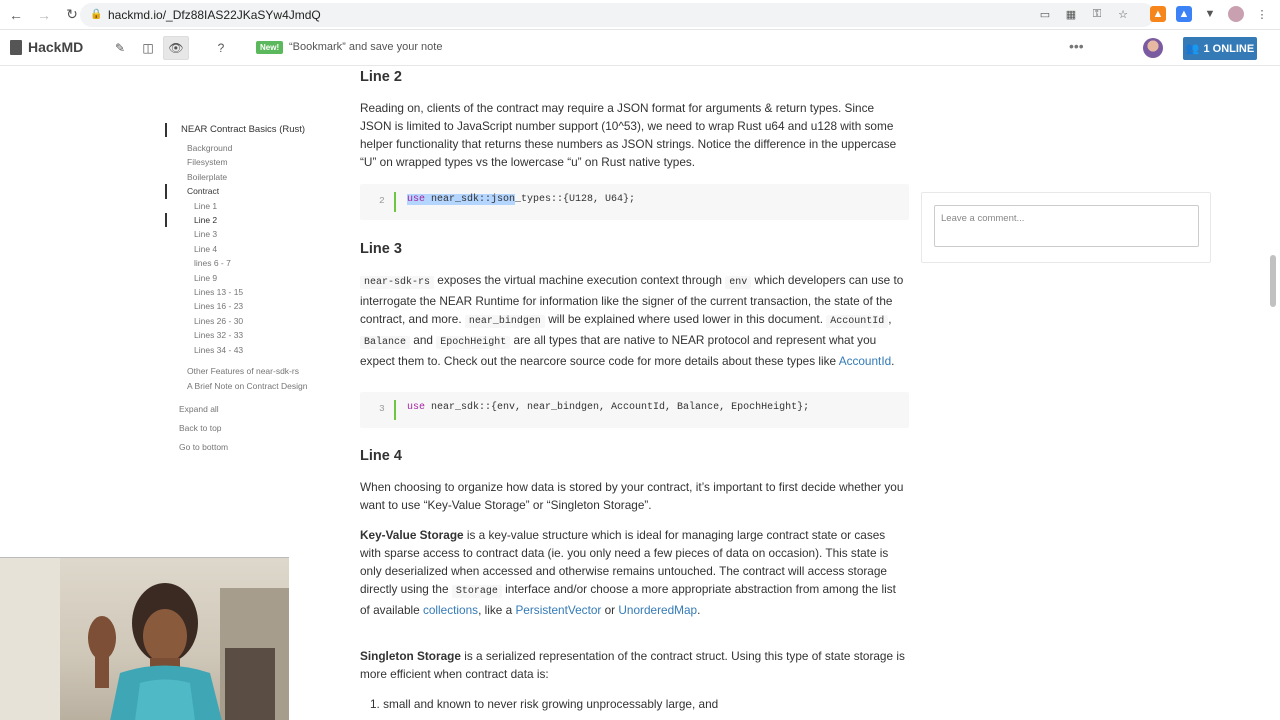  What do you see at coordinates (250, 130) in the screenshot?
I see `toc-title: NEAR Contract Basics (Rust)` at bounding box center [250, 130].